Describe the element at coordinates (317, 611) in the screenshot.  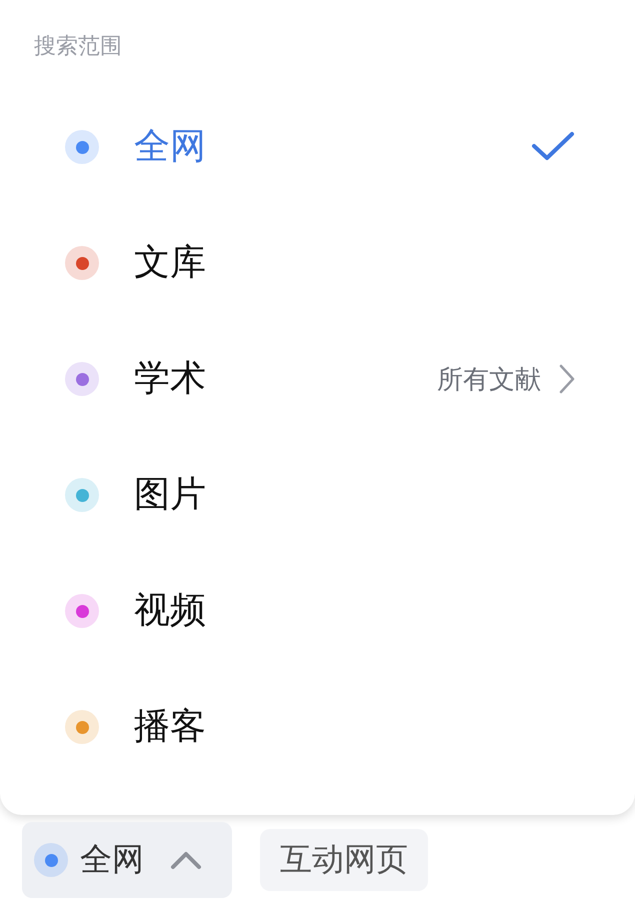
I see `menu-item: 视频` at that location.